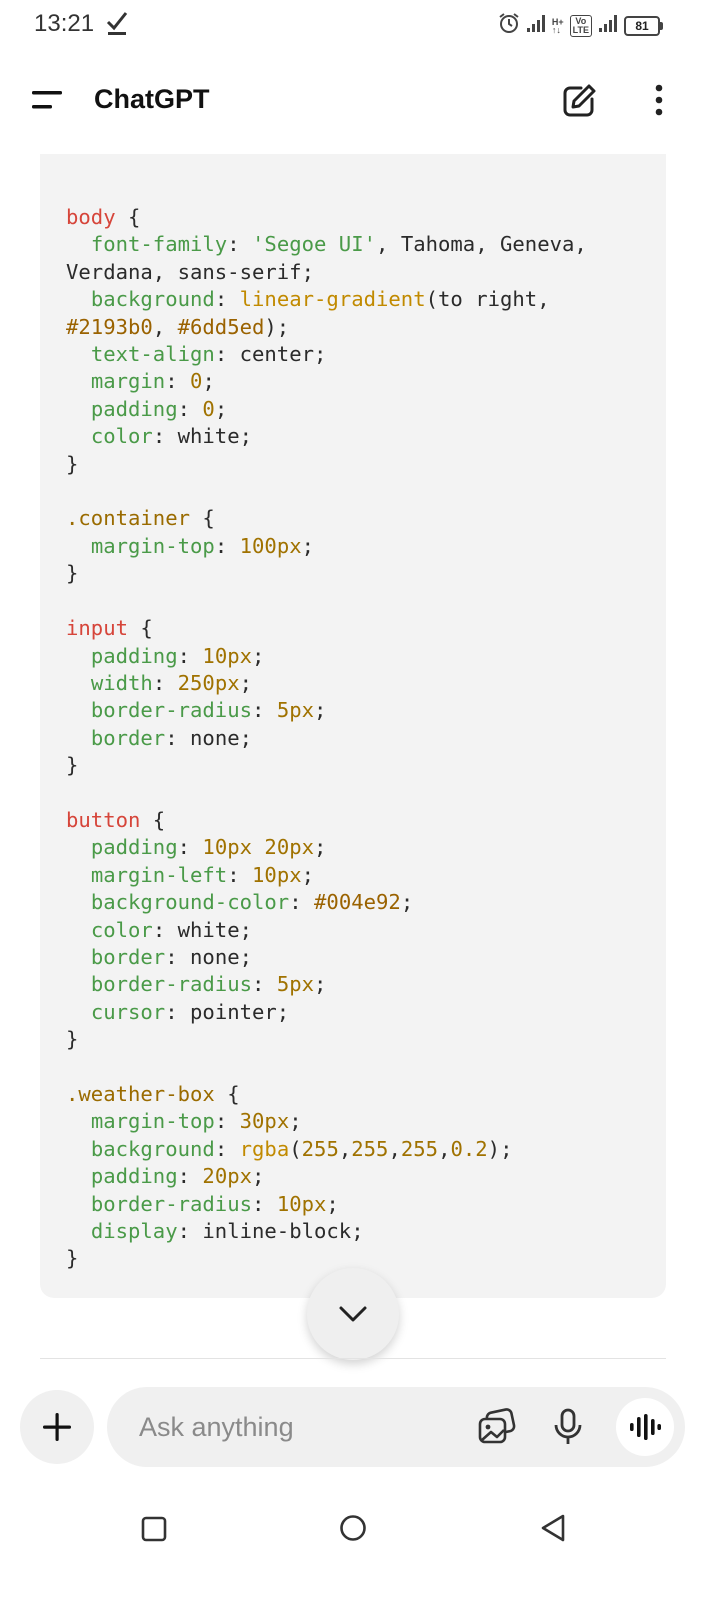 The height and width of the screenshot is (1600, 720). Describe the element at coordinates (500, 1148) in the screenshot. I see `code-token: );` at that location.